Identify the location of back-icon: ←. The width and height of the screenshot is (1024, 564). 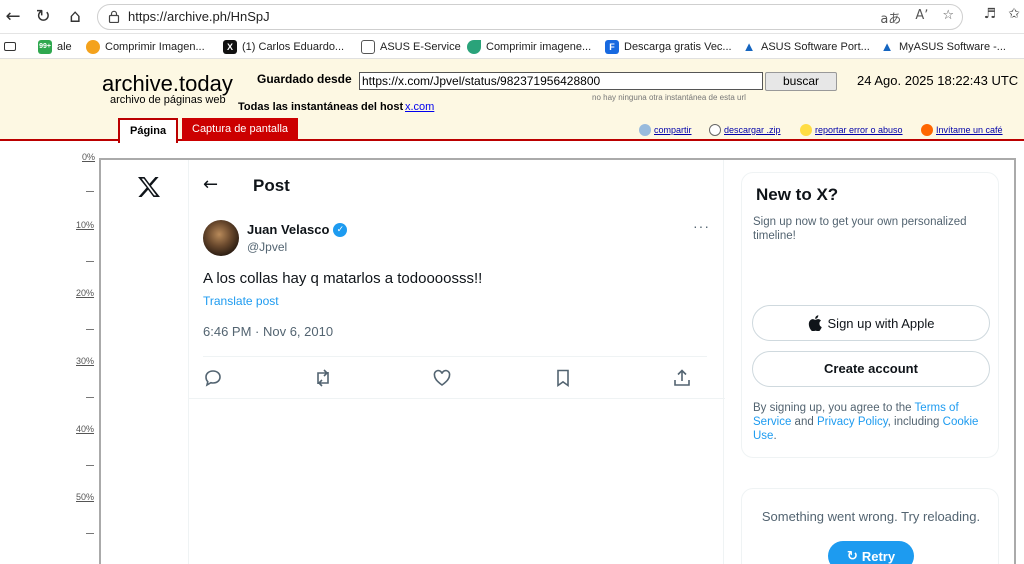
(13, 17).